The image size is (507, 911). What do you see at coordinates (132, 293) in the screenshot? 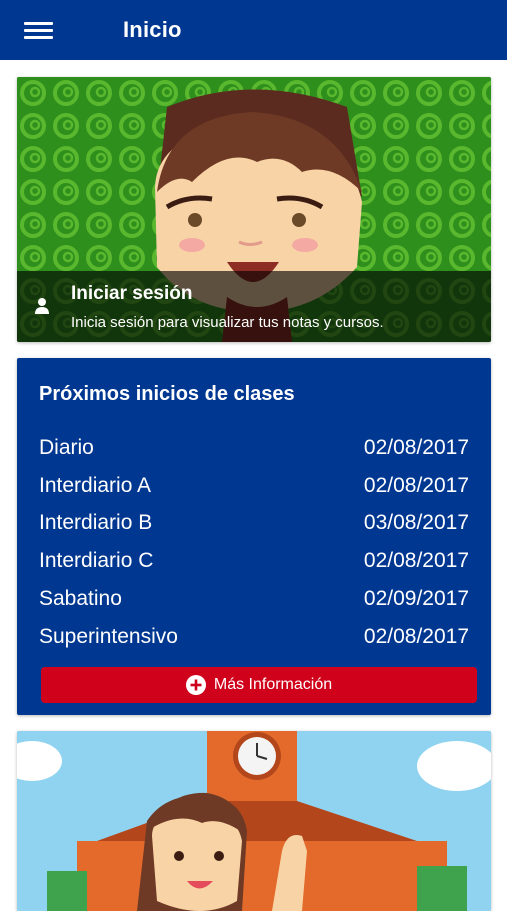
I see `login-title: Iniciar sesión` at bounding box center [132, 293].